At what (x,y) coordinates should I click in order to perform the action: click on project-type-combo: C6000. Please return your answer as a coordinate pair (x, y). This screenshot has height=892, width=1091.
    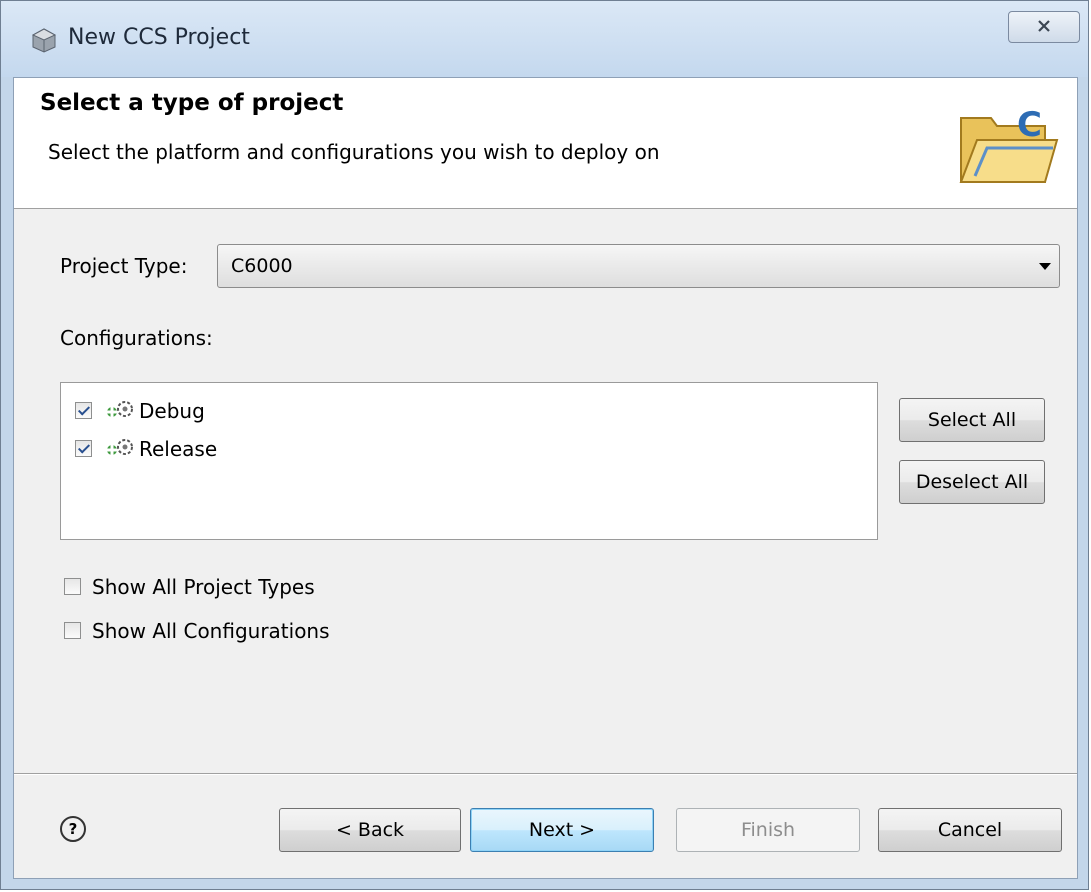
    Looking at the image, I should click on (638, 266).